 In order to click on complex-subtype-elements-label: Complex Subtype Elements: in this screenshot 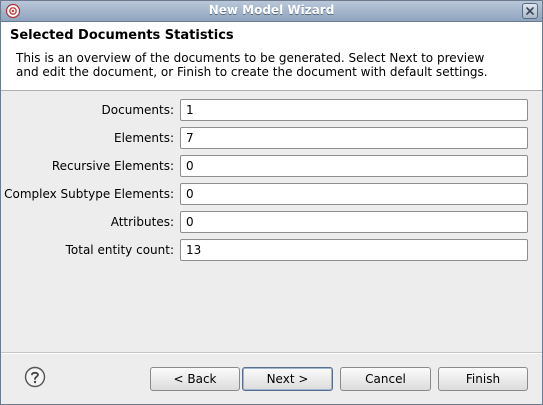, I will do `click(89, 194)`.